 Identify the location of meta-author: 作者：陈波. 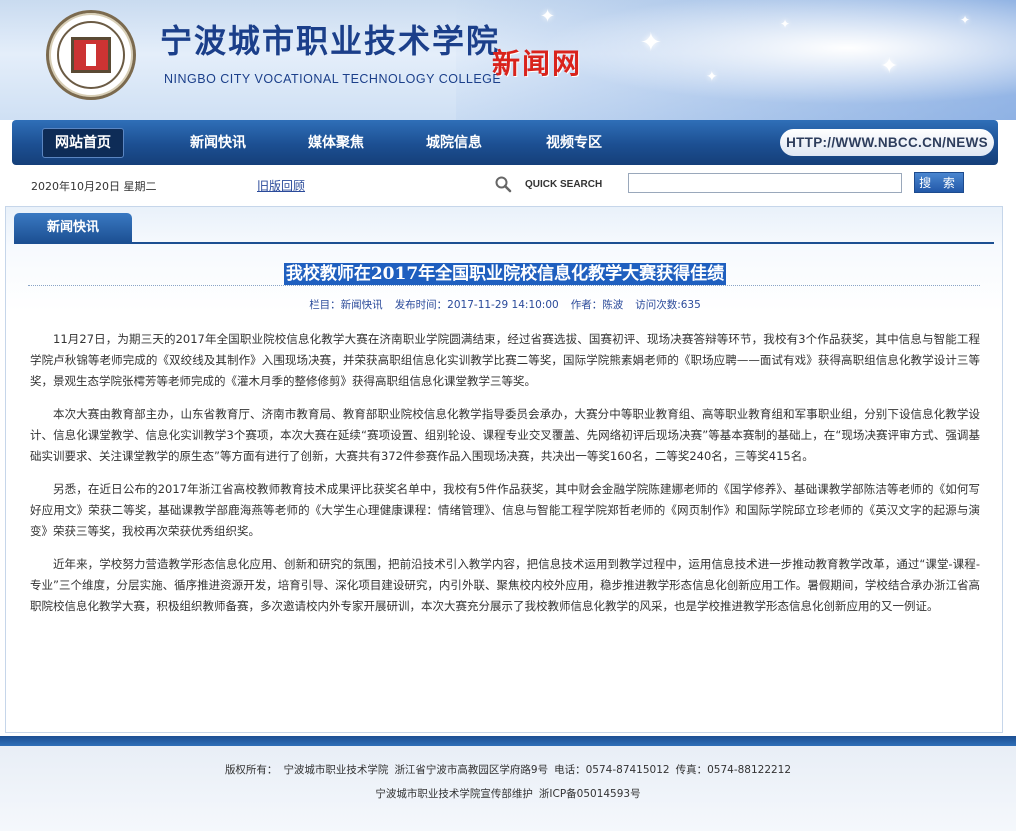
(597, 305).